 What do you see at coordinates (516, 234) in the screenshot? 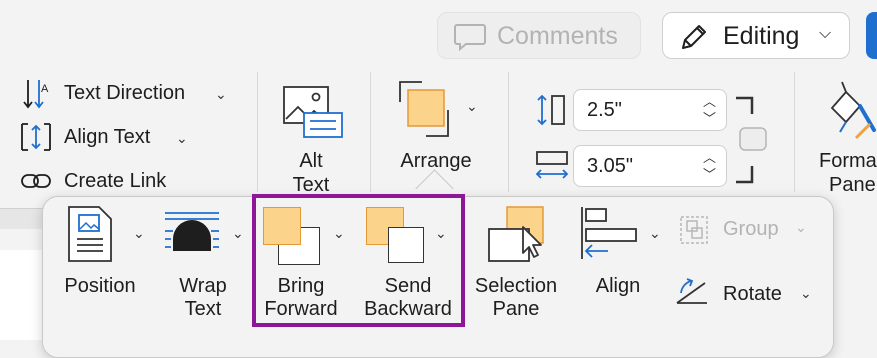
I see `selection-pane-icon` at bounding box center [516, 234].